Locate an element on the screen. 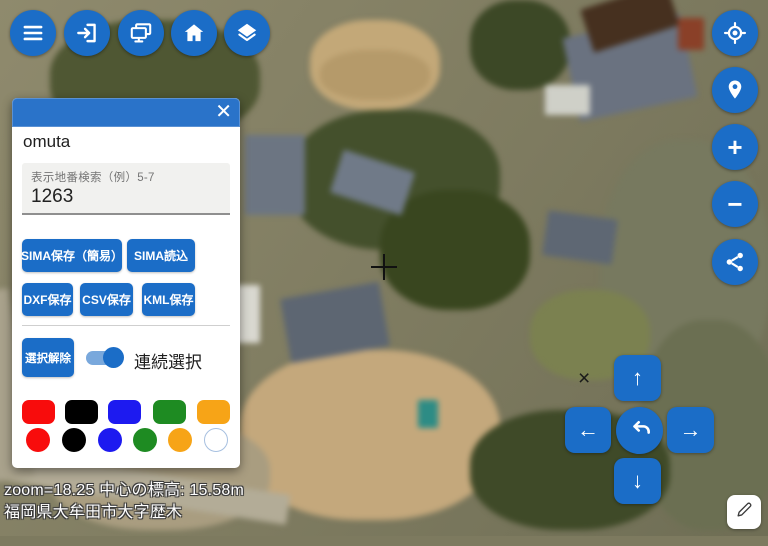 This screenshot has height=546, width=768. color-swatch-rect-black is located at coordinates (81, 412).